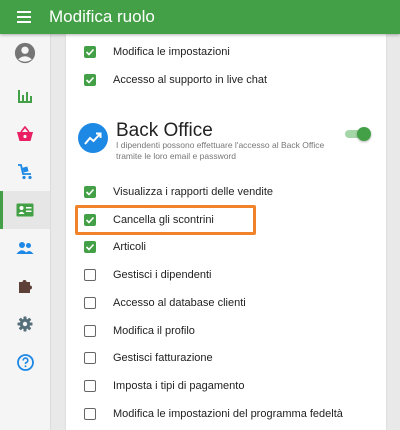 Image resolution: width=400 pixels, height=430 pixels. Describe the element at coordinates (171, 52) in the screenshot. I see `permission-label: Modifica le impostazioni` at that location.